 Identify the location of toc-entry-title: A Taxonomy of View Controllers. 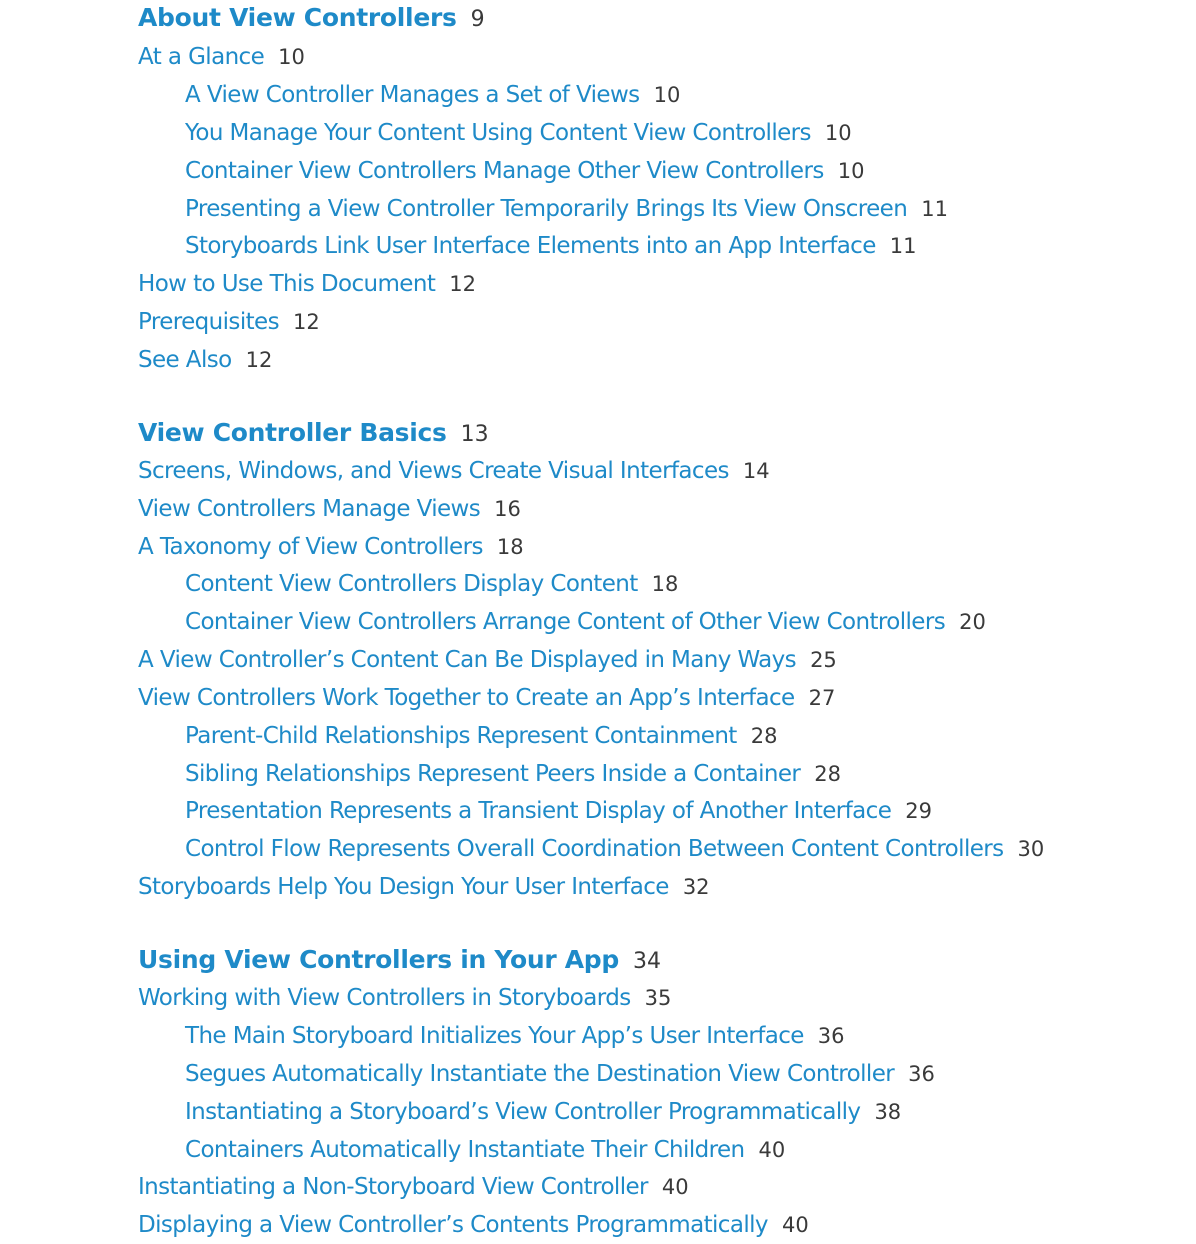
(310, 547).